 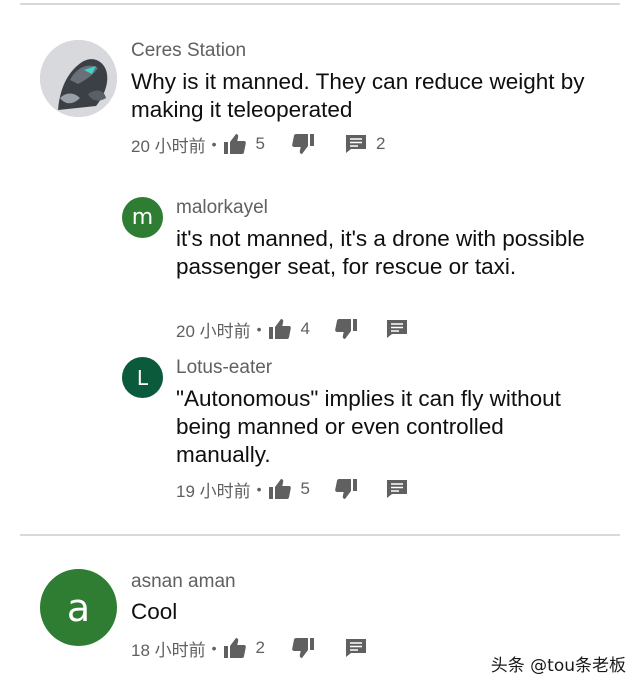 I want to click on avatar, so click(x=78, y=78).